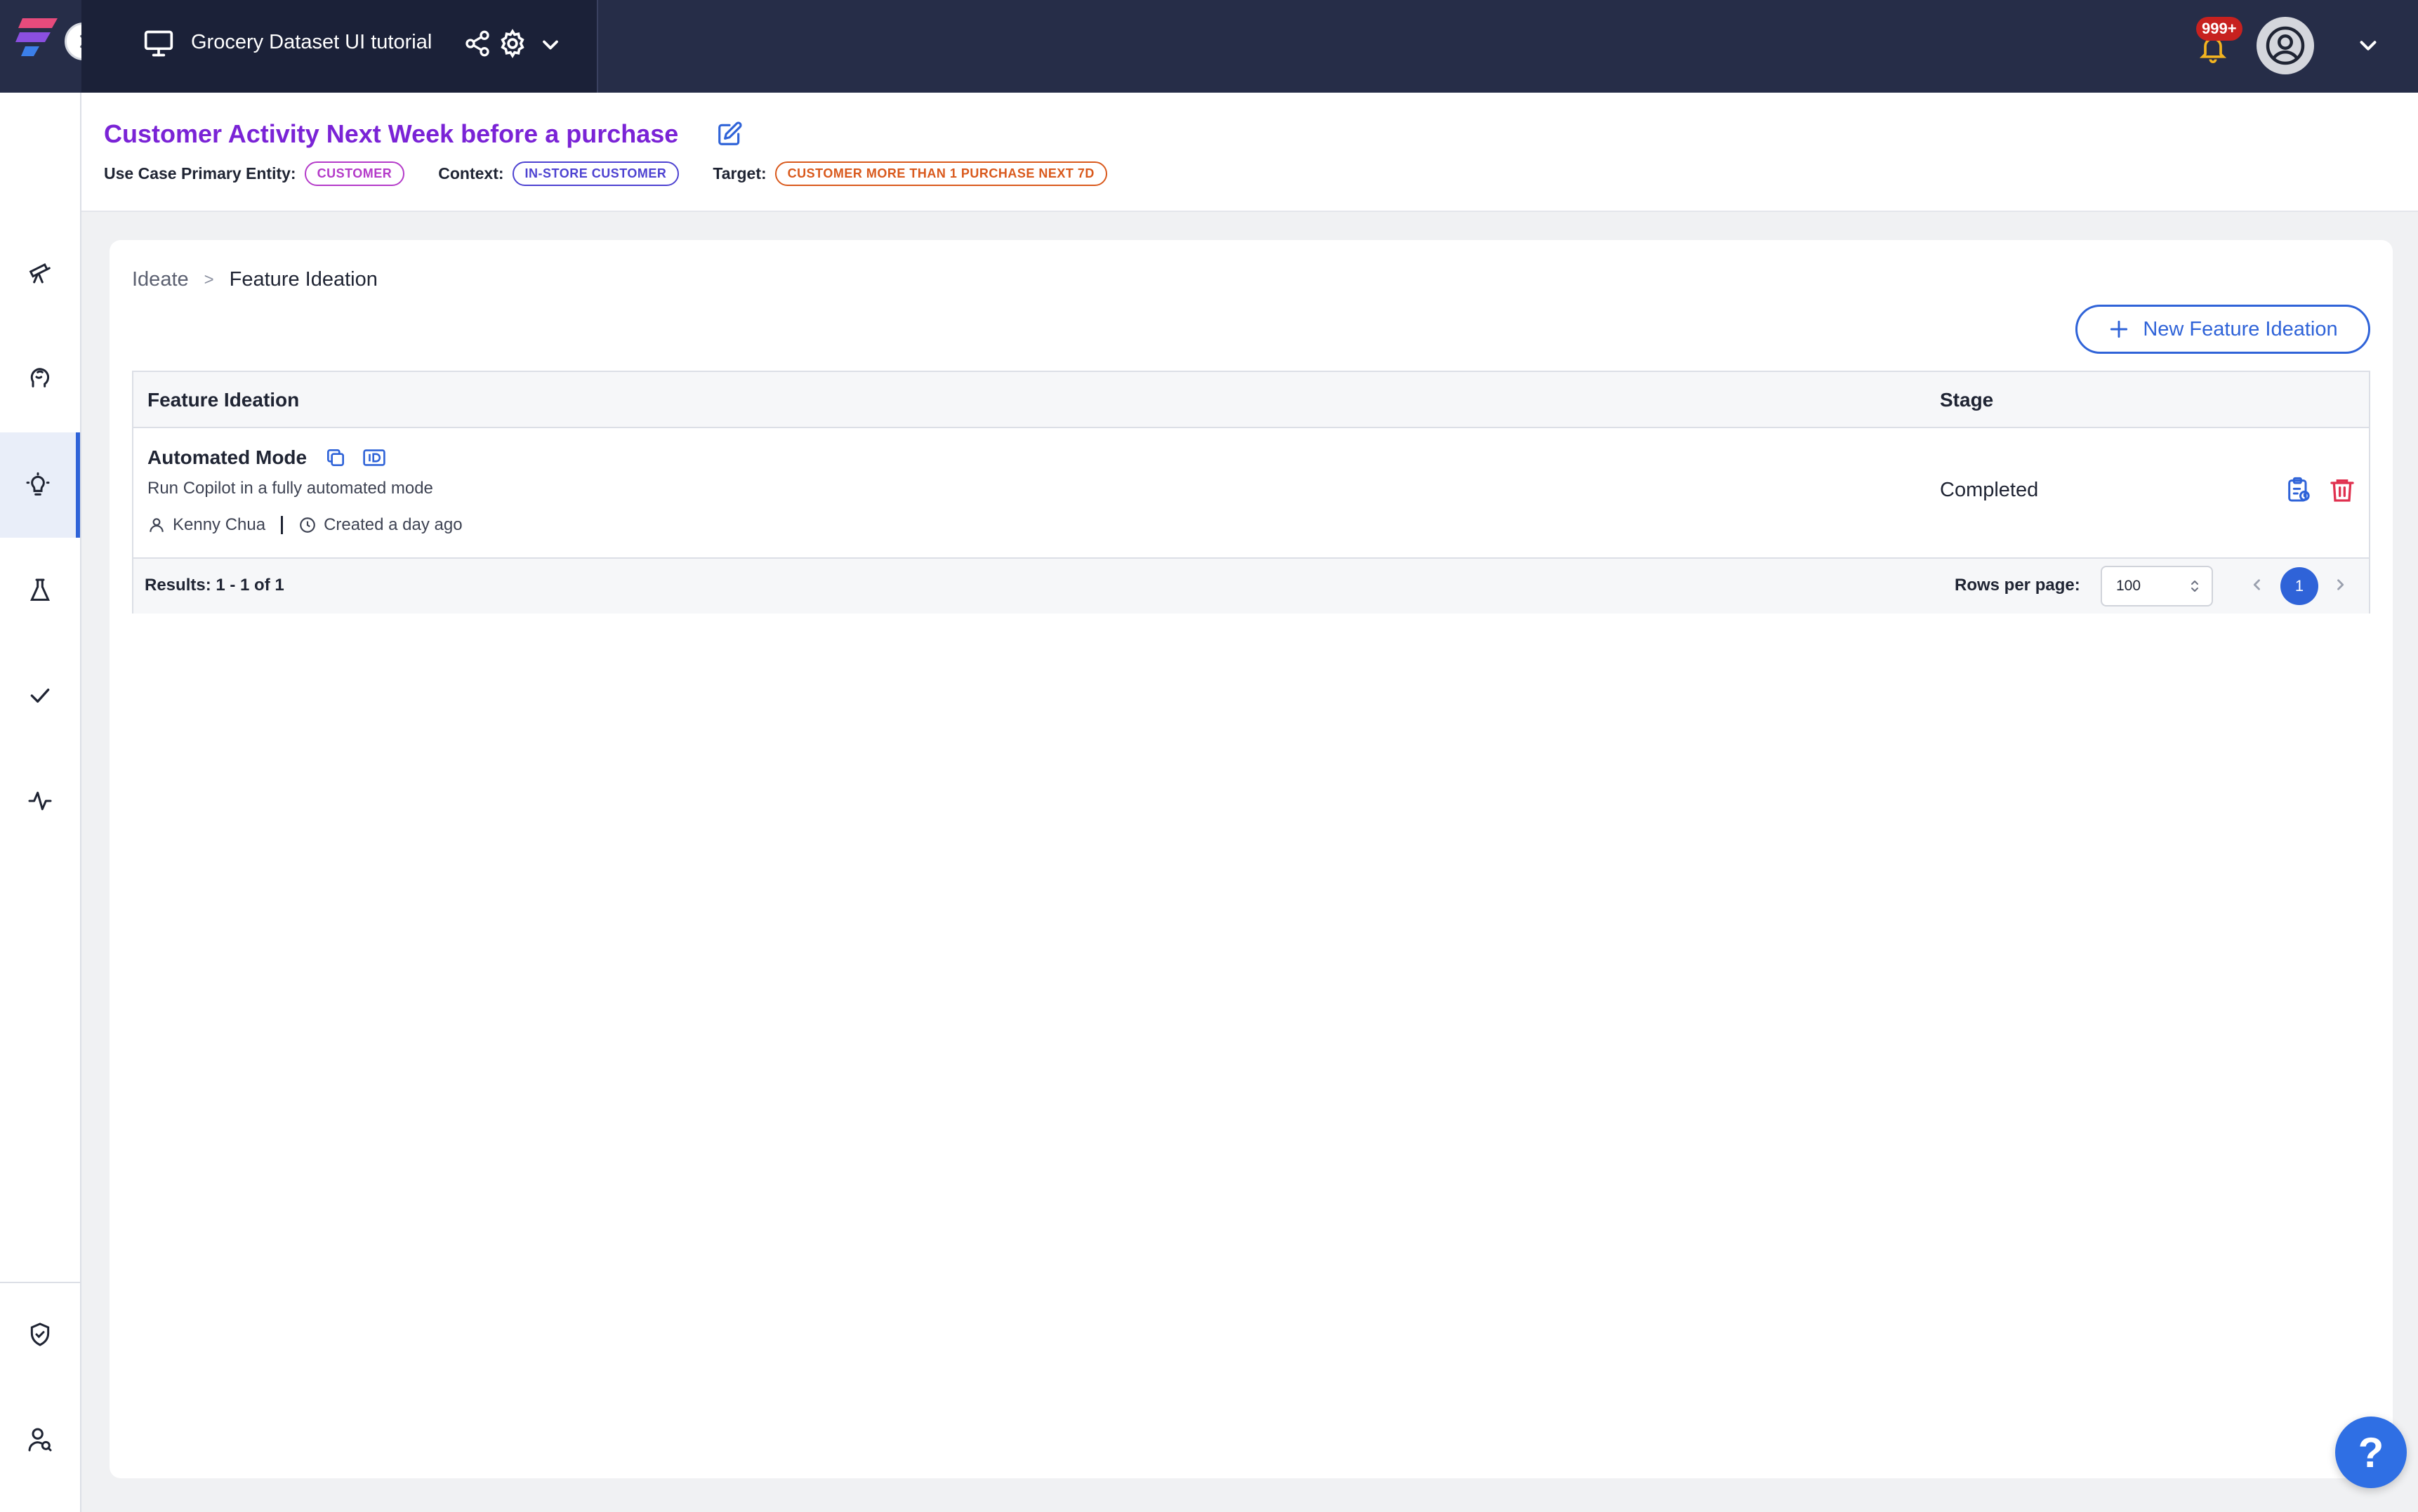 The image size is (2418, 1512). I want to click on sidebar-item-user-search, so click(40, 1439).